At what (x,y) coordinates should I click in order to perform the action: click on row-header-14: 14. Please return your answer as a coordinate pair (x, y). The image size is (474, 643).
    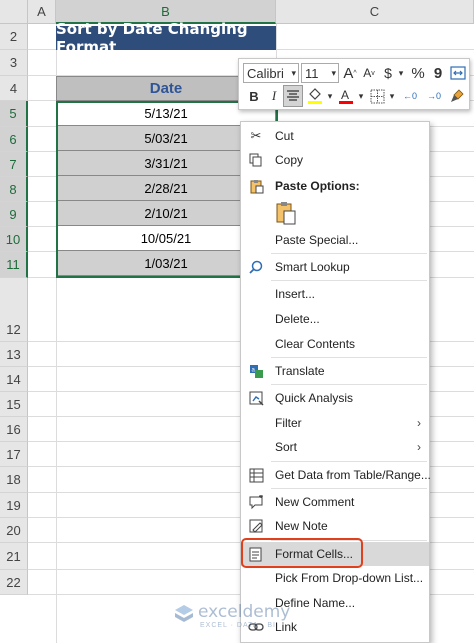
    Looking at the image, I should click on (14, 379).